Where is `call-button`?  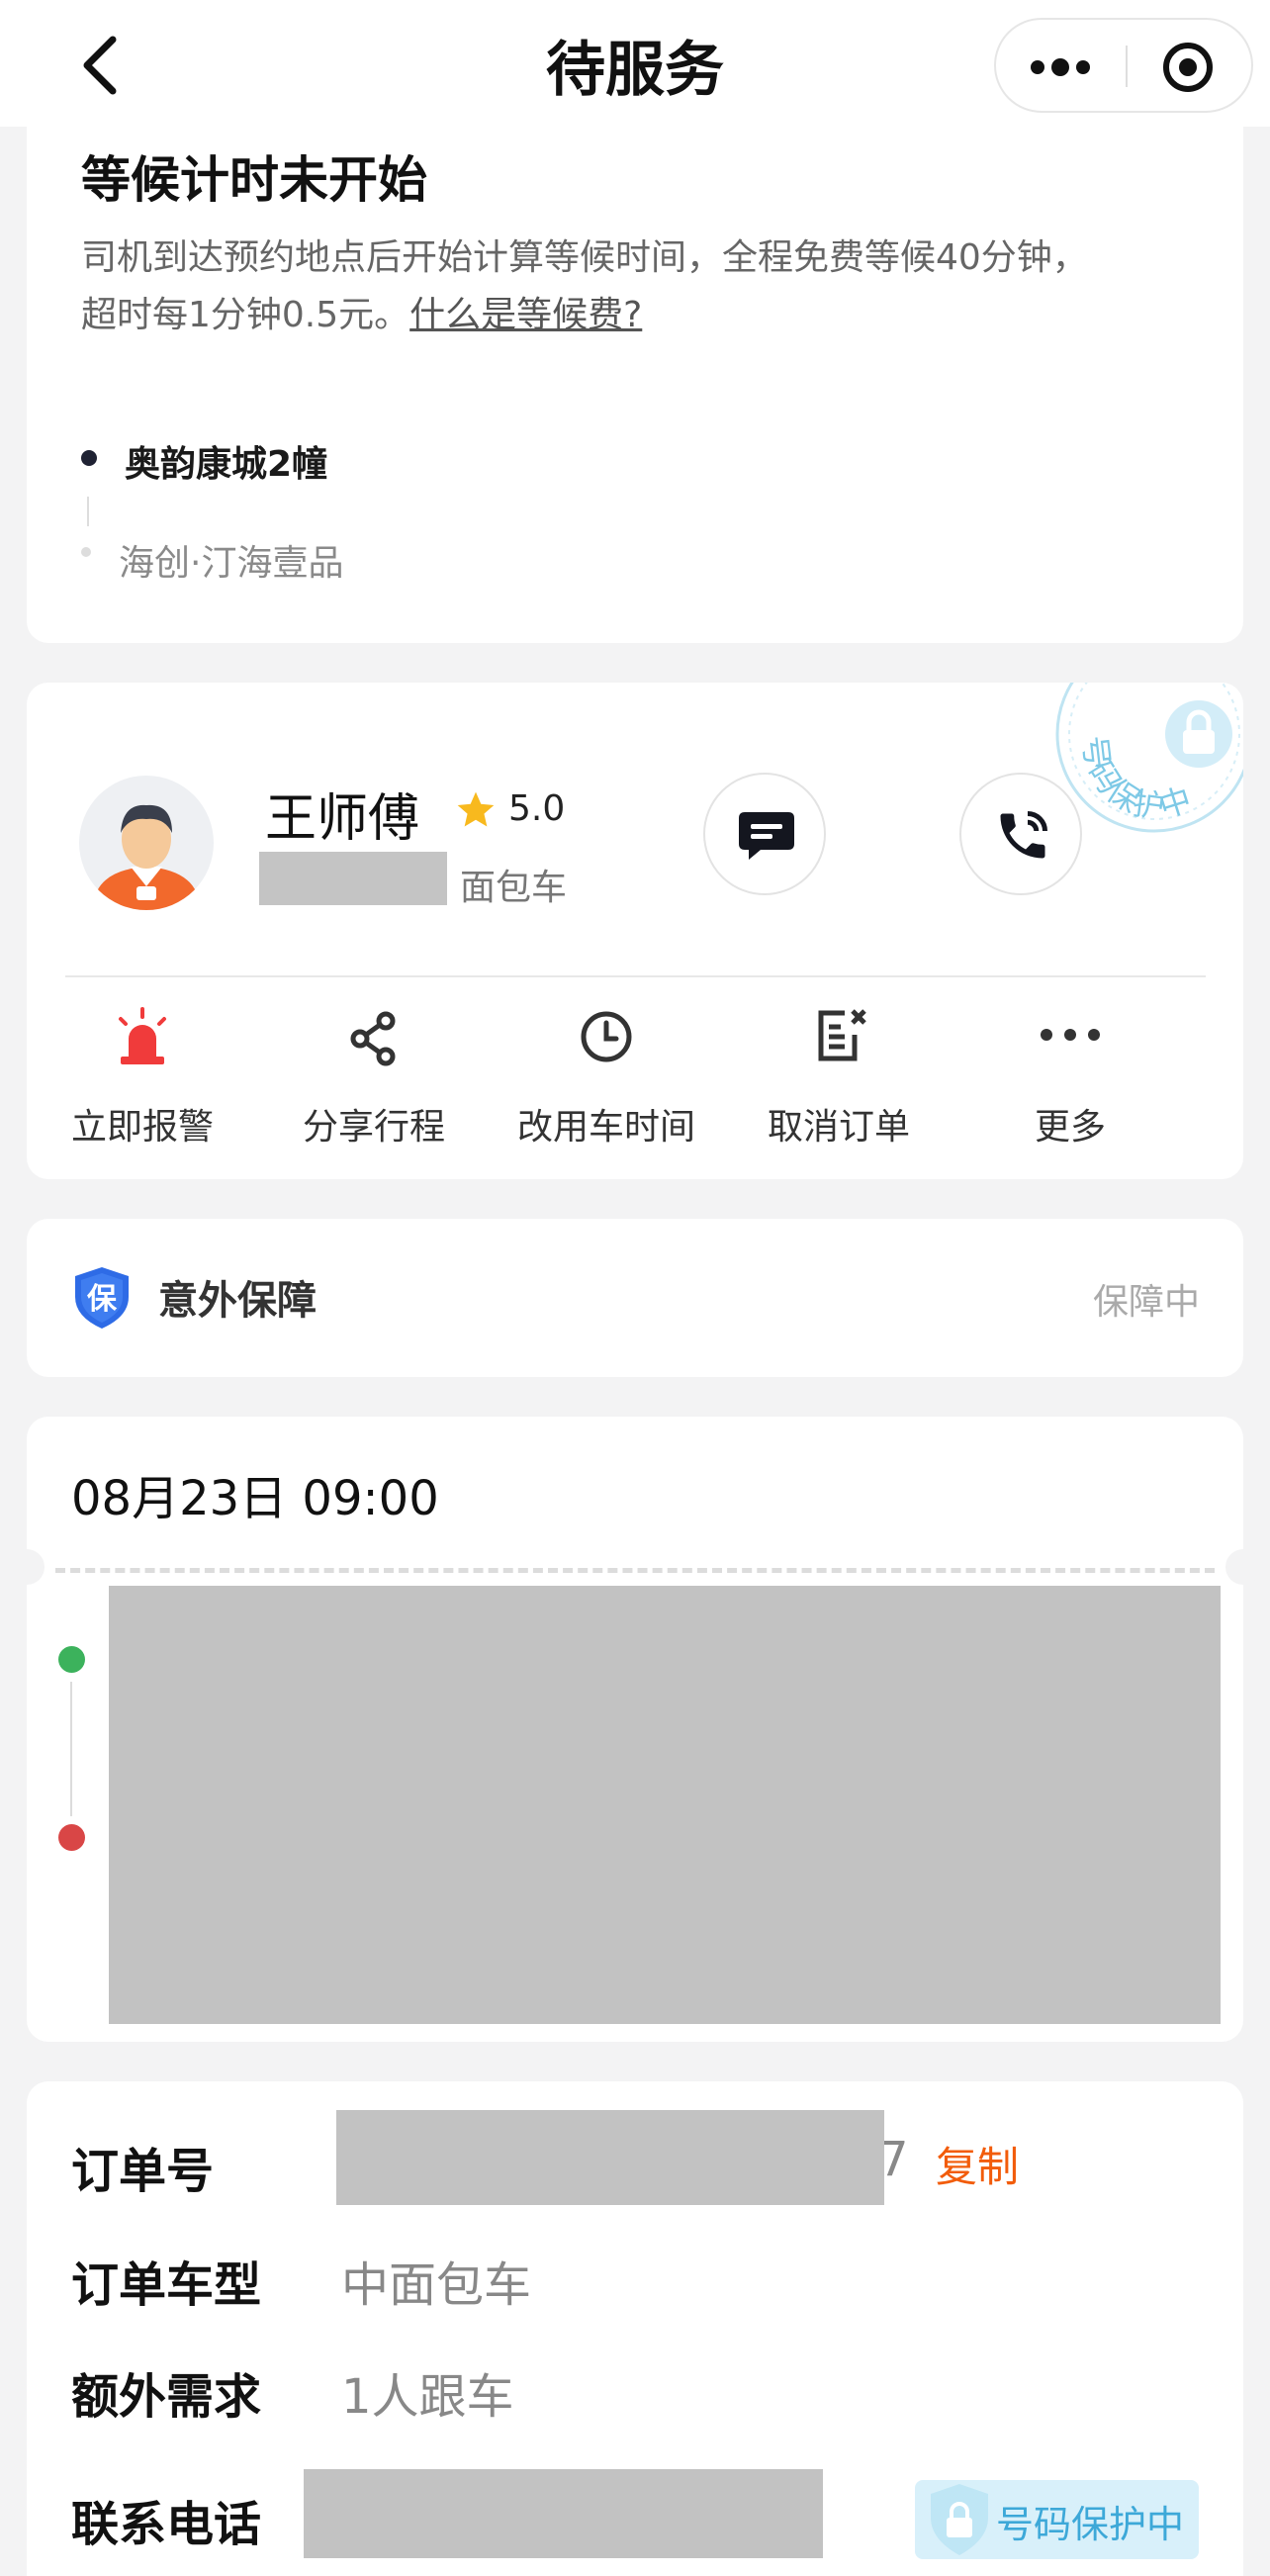 call-button is located at coordinates (1021, 834).